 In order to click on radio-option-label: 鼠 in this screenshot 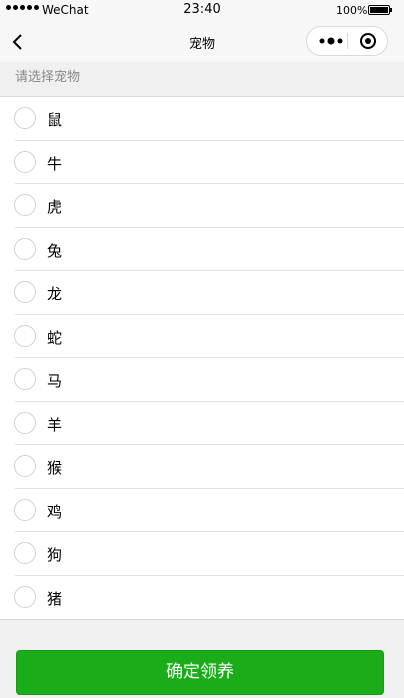, I will do `click(55, 120)`.